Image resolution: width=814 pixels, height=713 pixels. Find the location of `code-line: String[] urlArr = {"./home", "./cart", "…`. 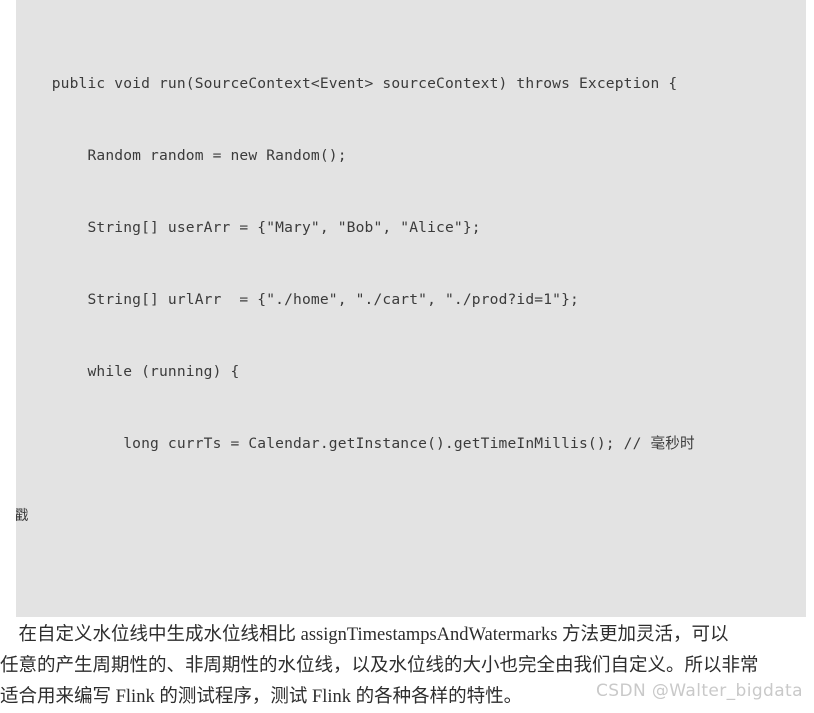

code-line: String[] urlArr = {"./home", "./cart", "… is located at coordinates (297, 299).